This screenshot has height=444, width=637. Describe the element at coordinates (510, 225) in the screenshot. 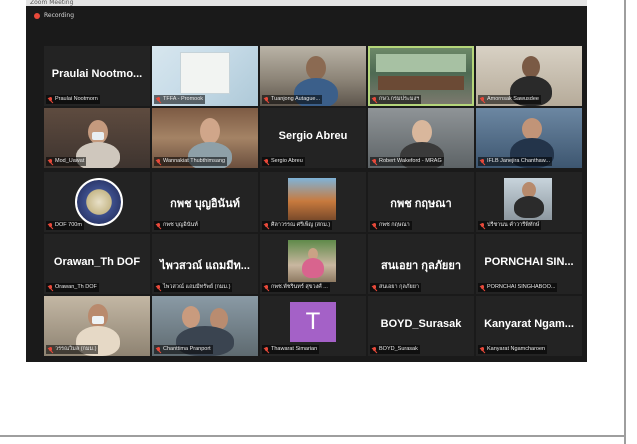

I see `participant-label: ปรีชานน คำวารีพิทักษ์` at that location.